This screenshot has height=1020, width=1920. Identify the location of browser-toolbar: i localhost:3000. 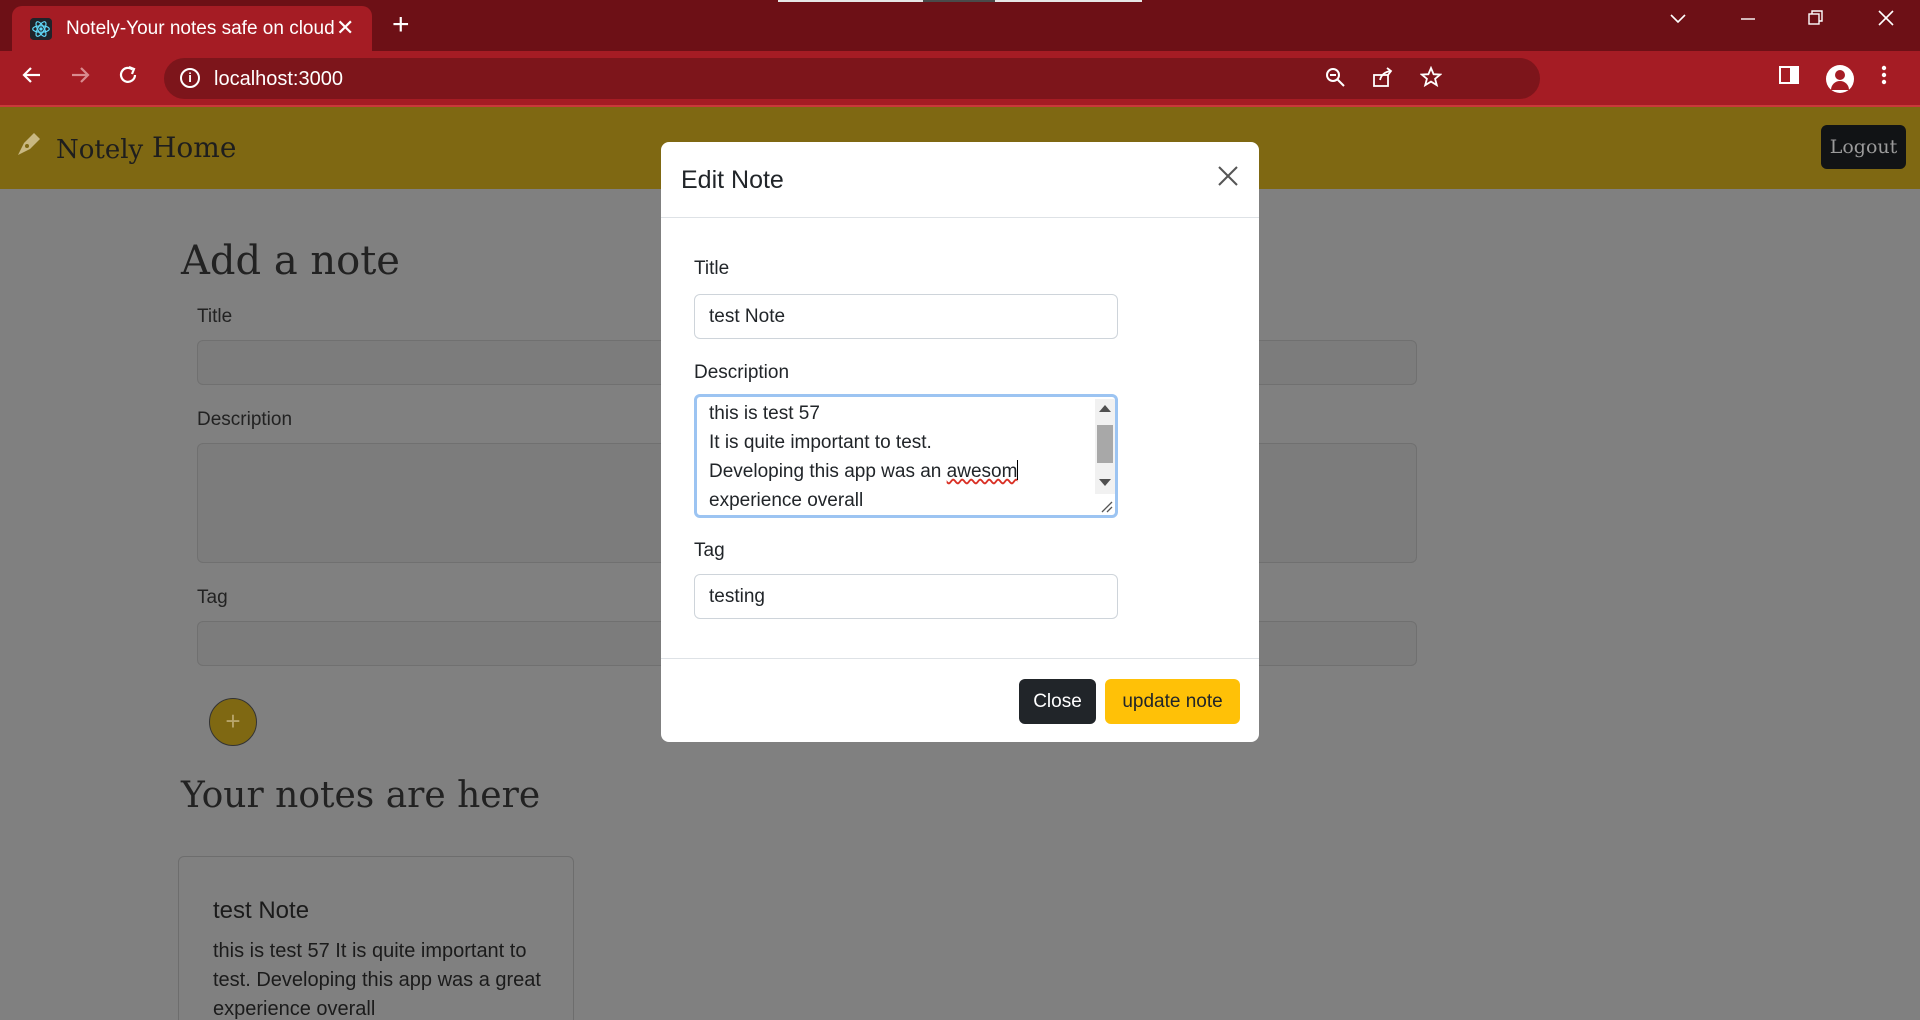
(960, 78).